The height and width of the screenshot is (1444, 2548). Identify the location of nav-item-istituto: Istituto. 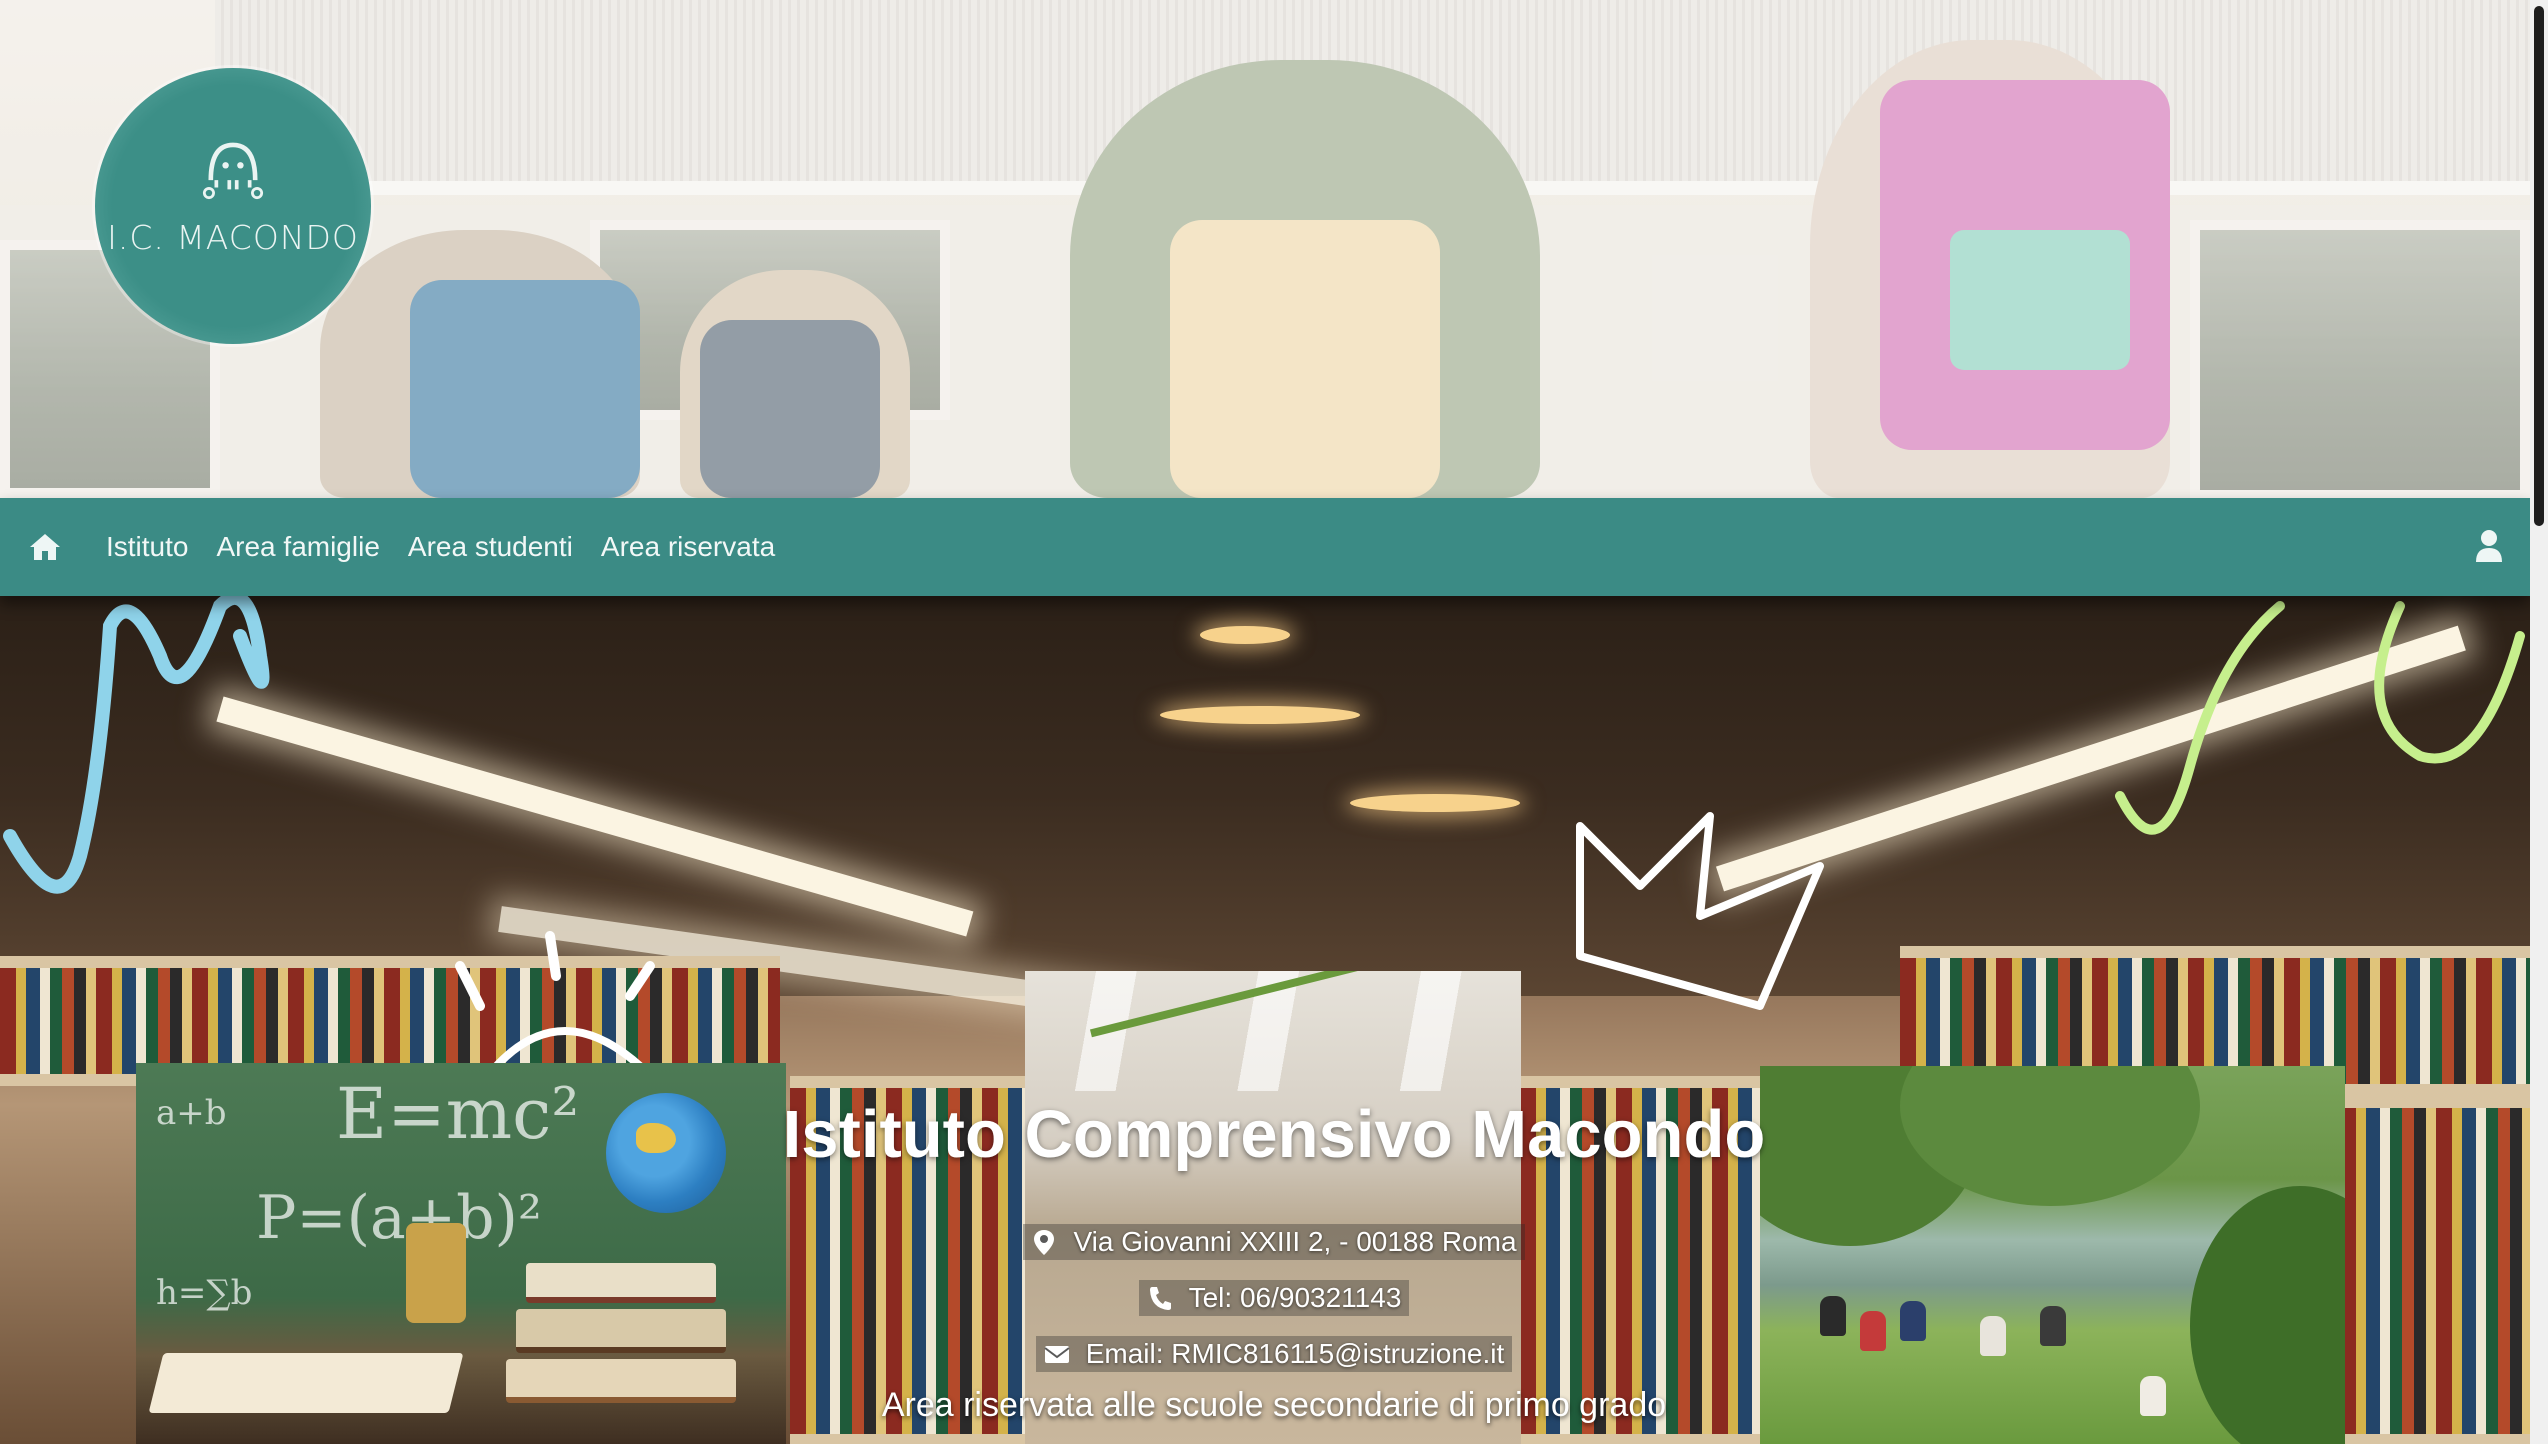
(147, 547).